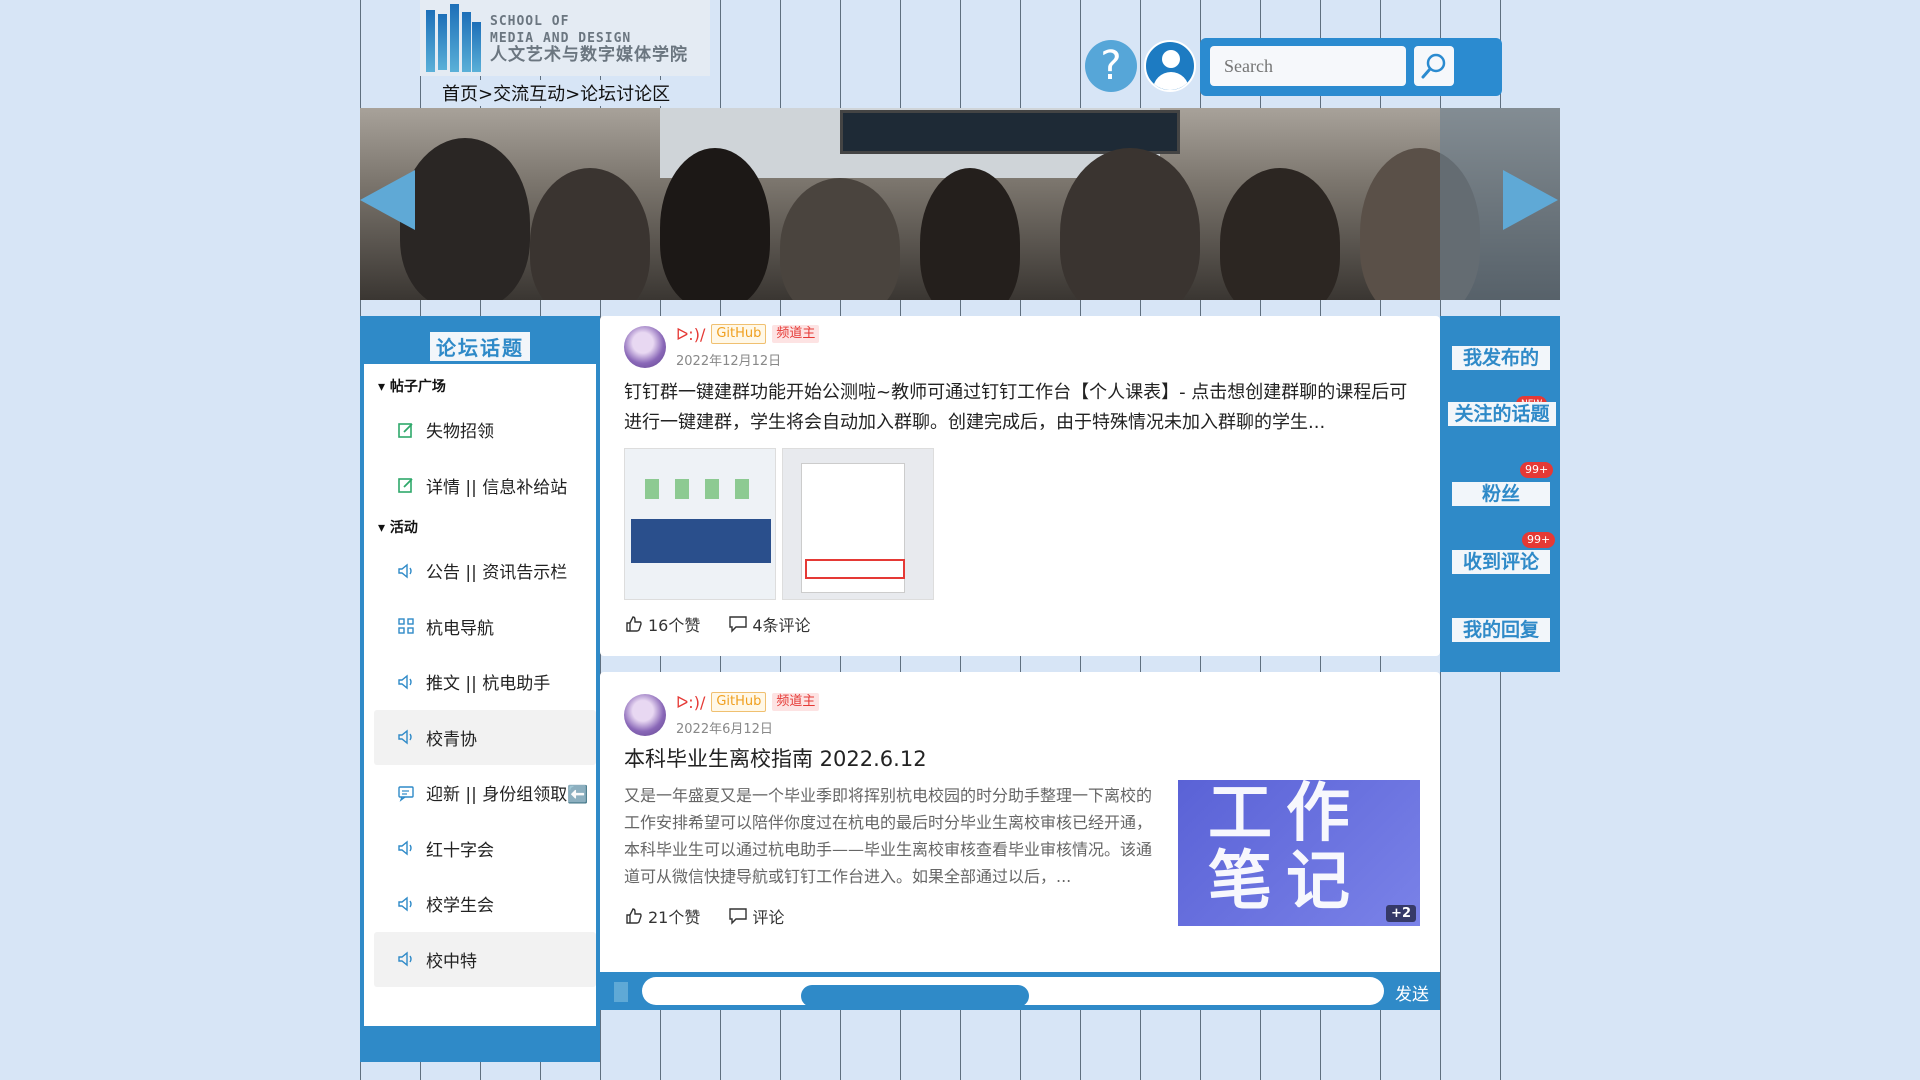 This screenshot has height=1080, width=1920. Describe the element at coordinates (729, 361) in the screenshot. I see `post-date: 2022年12月12日` at that location.